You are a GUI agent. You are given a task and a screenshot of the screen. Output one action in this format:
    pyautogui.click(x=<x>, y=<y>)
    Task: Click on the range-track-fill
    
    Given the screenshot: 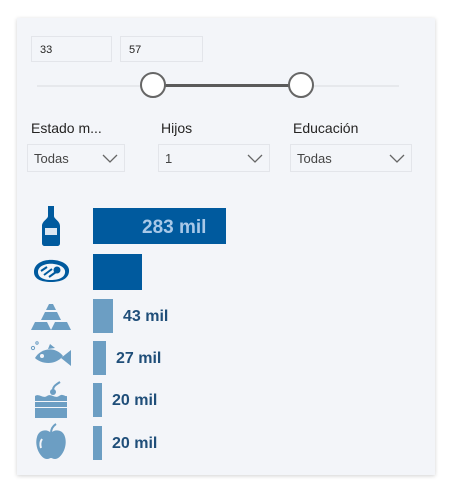 What is the action you would take?
    pyautogui.click(x=227, y=85)
    